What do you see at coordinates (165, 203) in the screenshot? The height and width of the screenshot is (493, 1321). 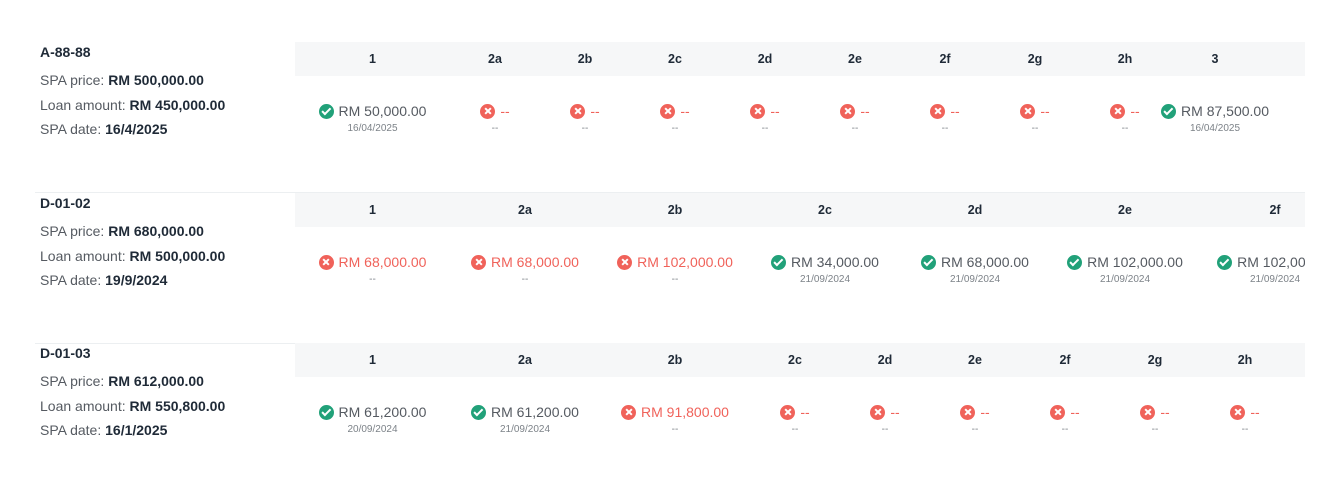 I see `unit-code: D-01-02` at bounding box center [165, 203].